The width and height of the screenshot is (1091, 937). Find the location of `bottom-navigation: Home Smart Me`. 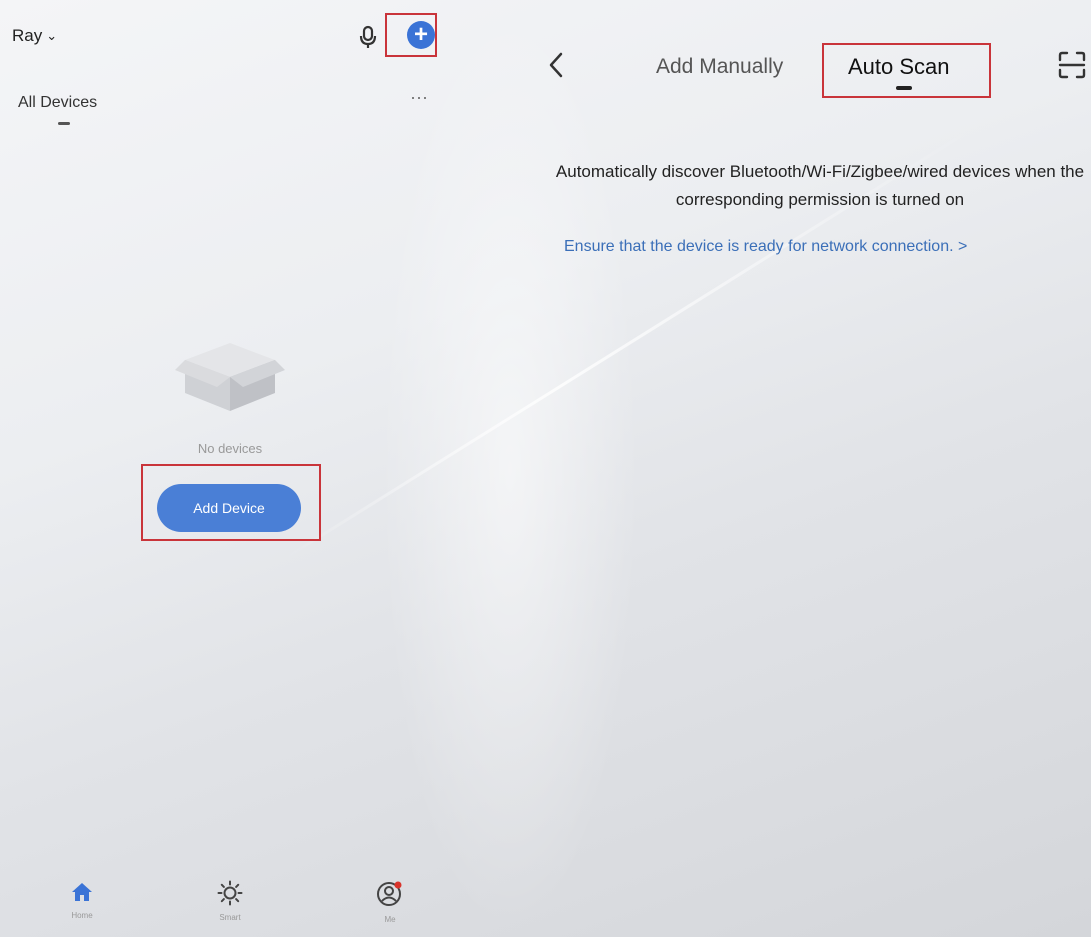

bottom-navigation: Home Smart Me is located at coordinates (225, 908).